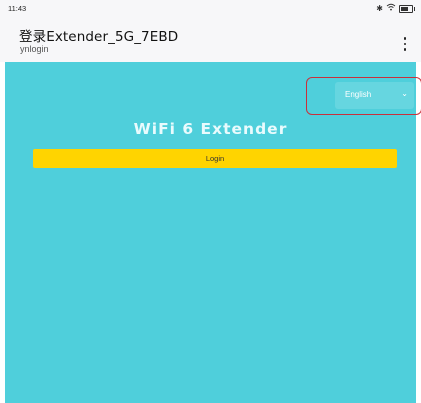 The height and width of the screenshot is (403, 421). I want to click on page-subtitle: ynlogin, so click(34, 49).